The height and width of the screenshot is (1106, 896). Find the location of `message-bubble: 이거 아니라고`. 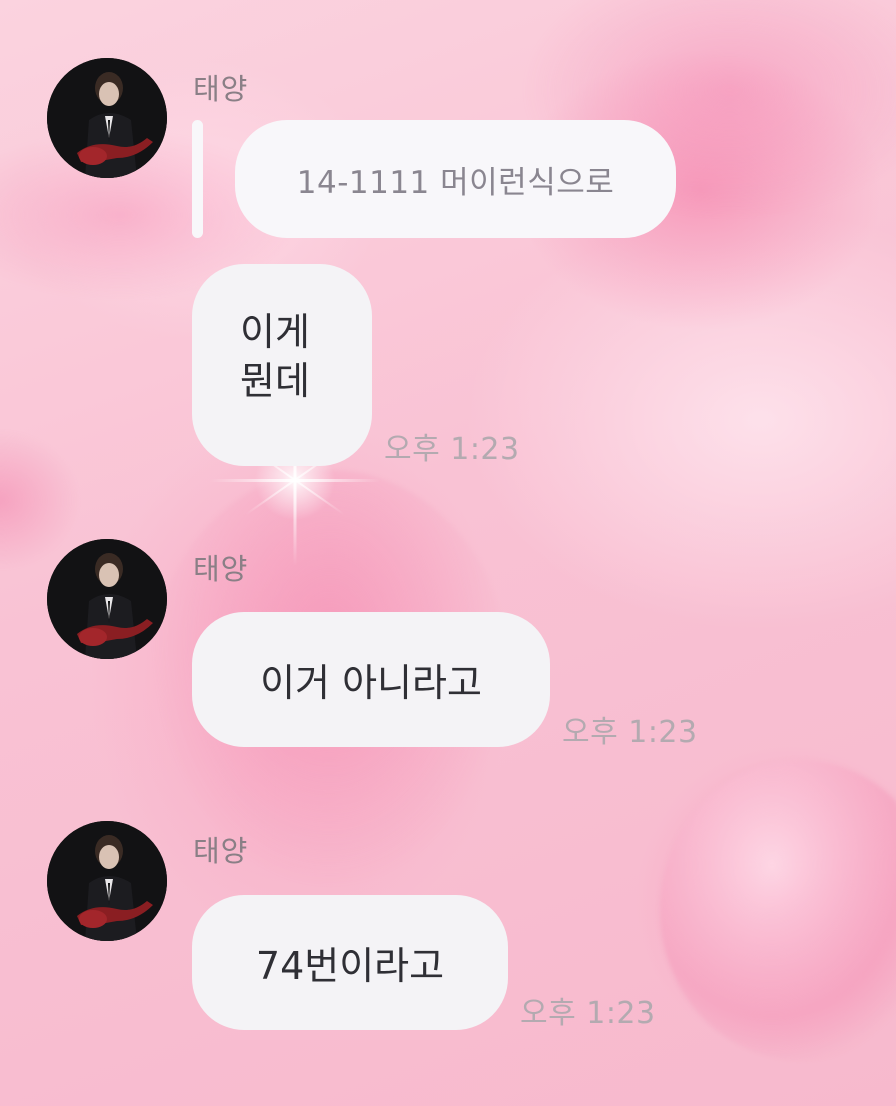

message-bubble: 이거 아니라고 is located at coordinates (371, 679).